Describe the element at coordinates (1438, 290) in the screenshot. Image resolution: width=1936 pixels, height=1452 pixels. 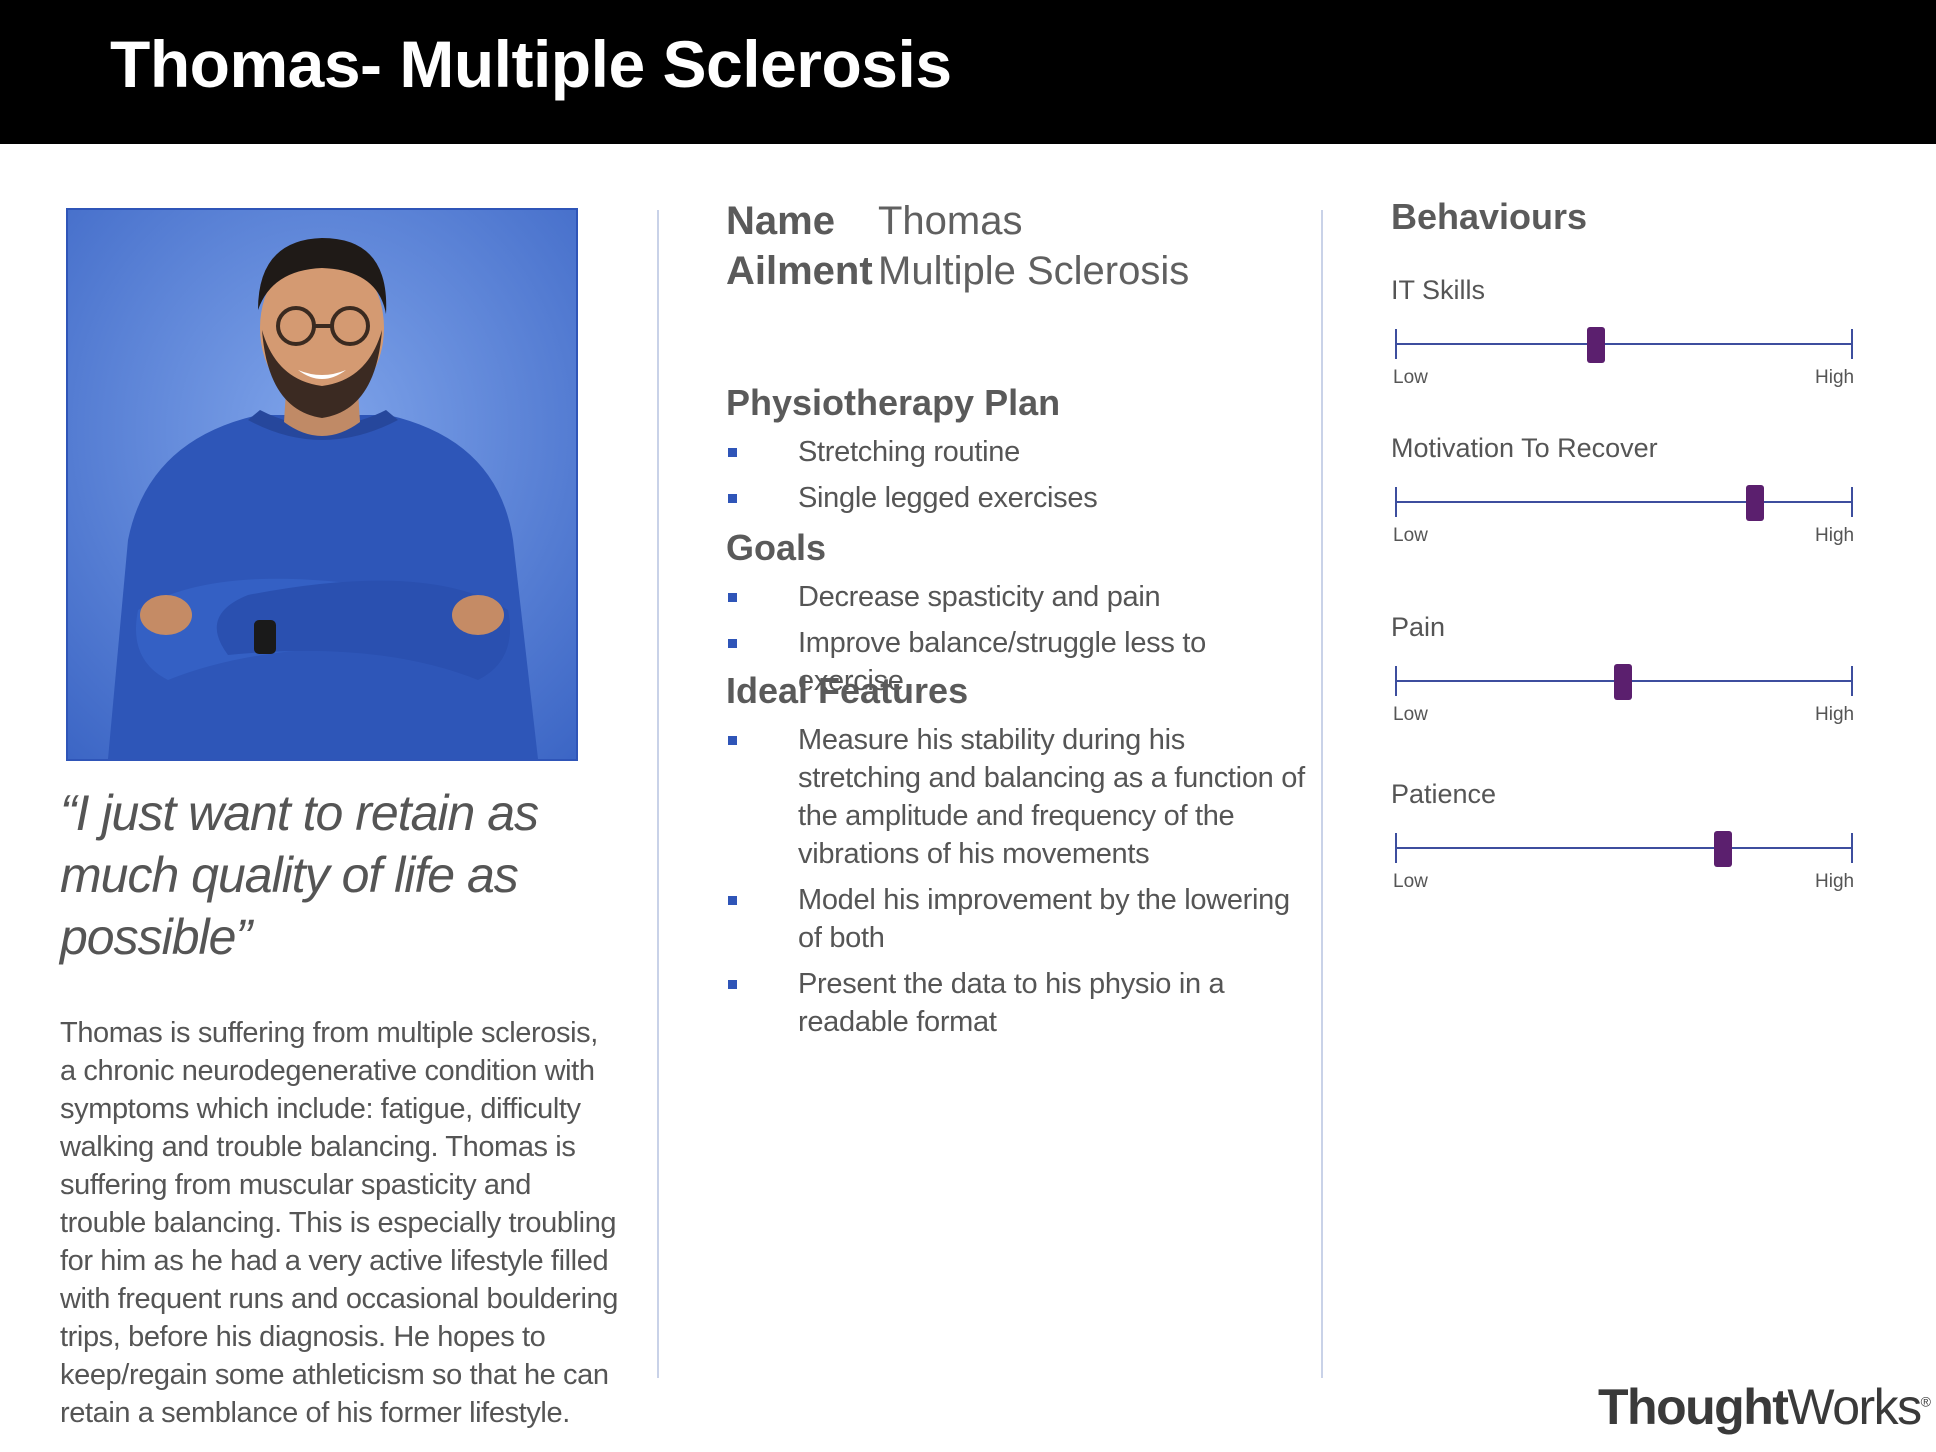
I see `slider-label: IT Skills` at that location.